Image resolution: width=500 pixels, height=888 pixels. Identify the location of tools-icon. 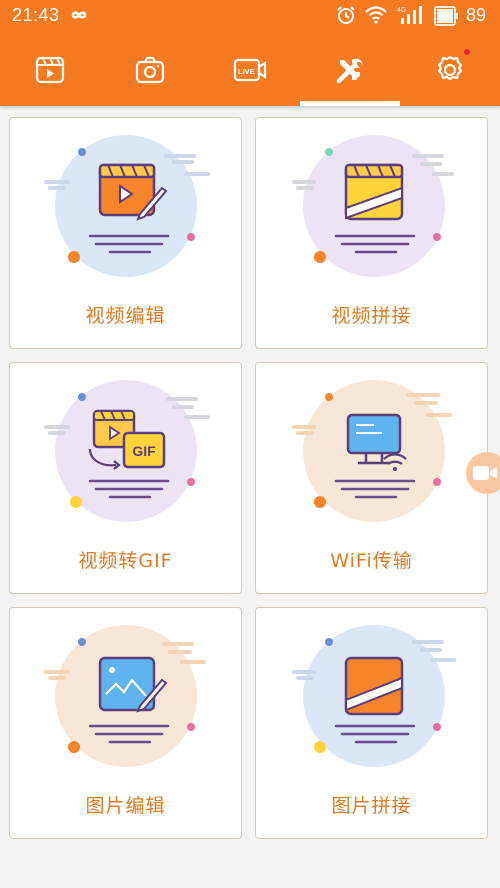
(349, 71).